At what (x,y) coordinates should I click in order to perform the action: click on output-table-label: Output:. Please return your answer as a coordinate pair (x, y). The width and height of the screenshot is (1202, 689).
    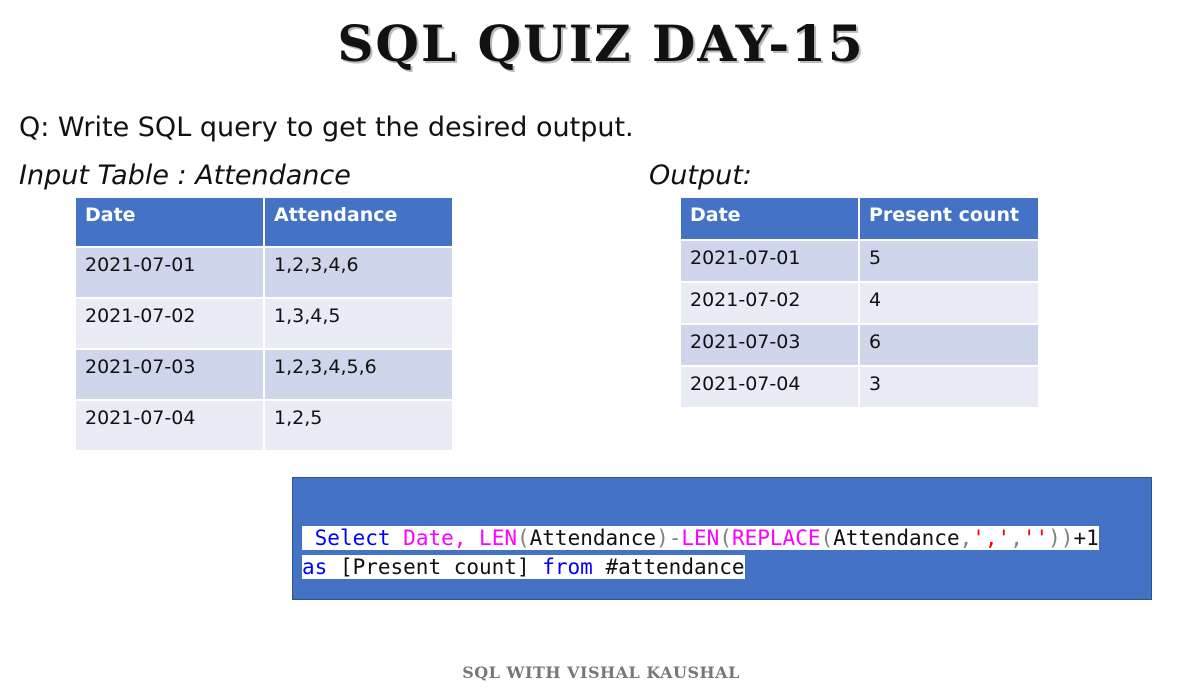
    Looking at the image, I should click on (700, 175).